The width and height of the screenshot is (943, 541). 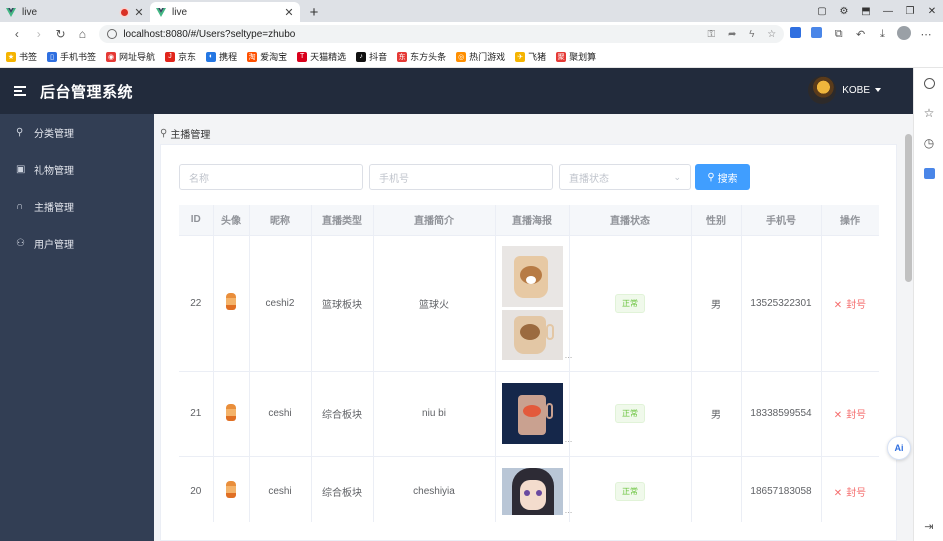 What do you see at coordinates (712, 34) in the screenshot?
I see `key-icon: ⚿` at bounding box center [712, 34].